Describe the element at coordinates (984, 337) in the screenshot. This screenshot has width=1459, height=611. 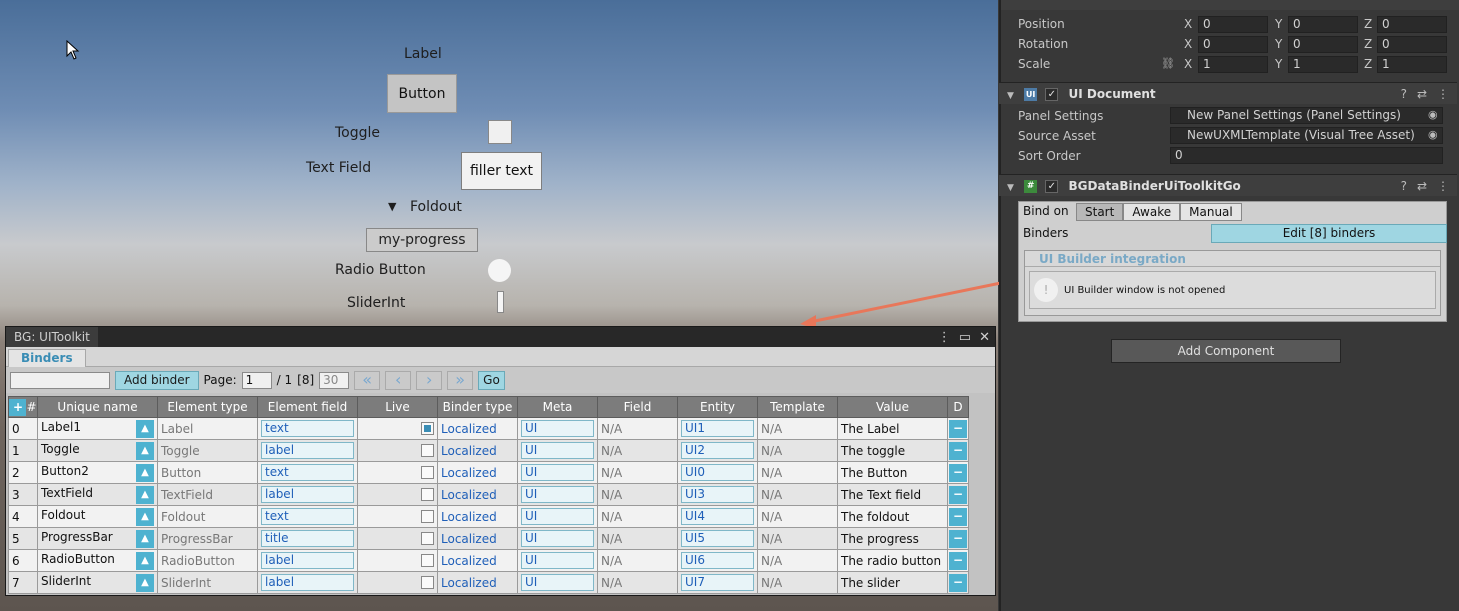
I see `close-icon: ✕` at that location.